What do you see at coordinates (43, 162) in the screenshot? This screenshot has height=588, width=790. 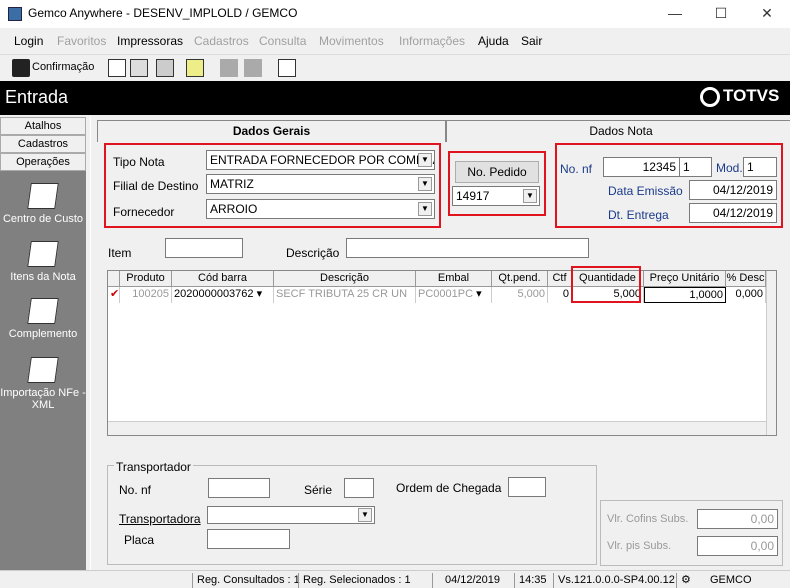 I see `sidebar-tab-operacoes: Operações` at bounding box center [43, 162].